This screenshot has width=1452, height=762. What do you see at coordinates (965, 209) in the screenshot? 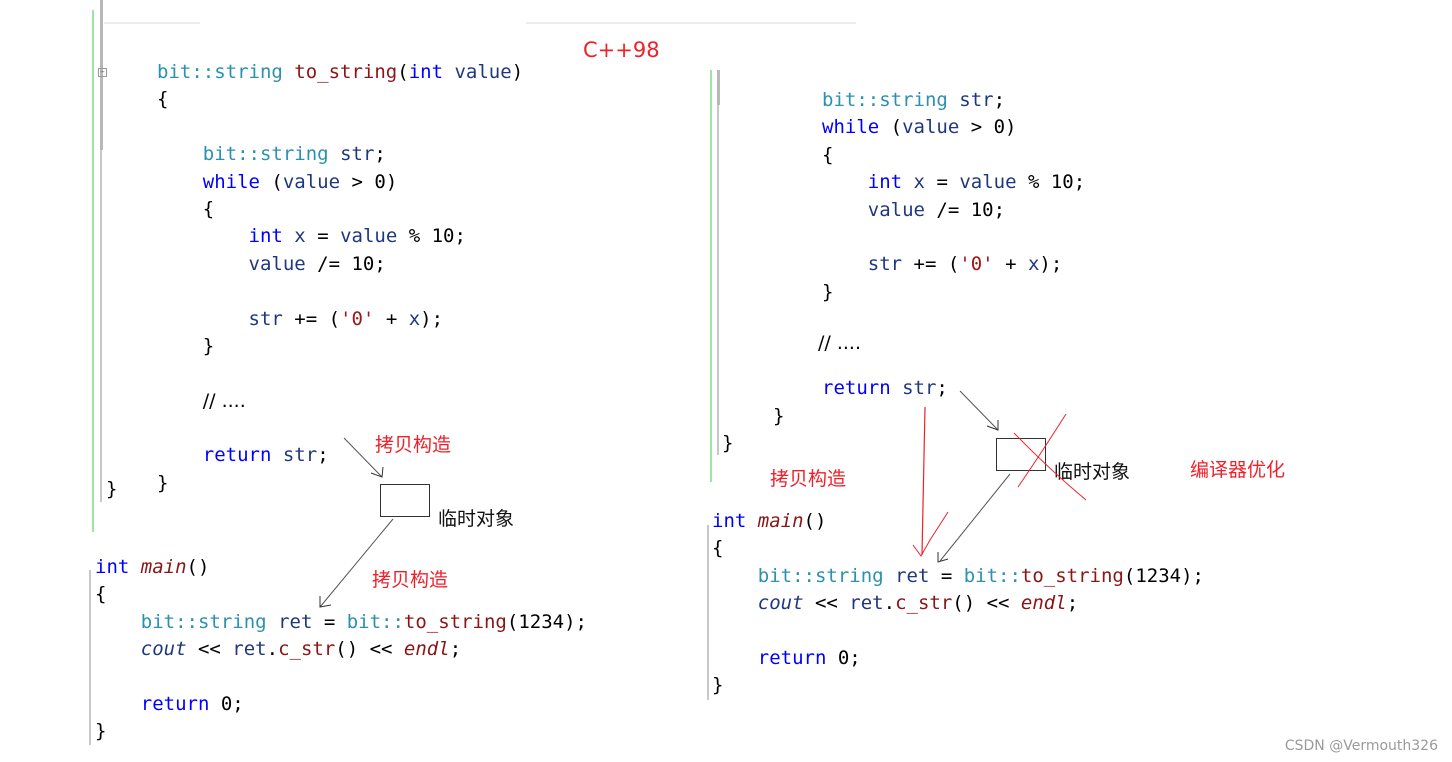
I see `code-token-plain: /= 10;` at bounding box center [965, 209].